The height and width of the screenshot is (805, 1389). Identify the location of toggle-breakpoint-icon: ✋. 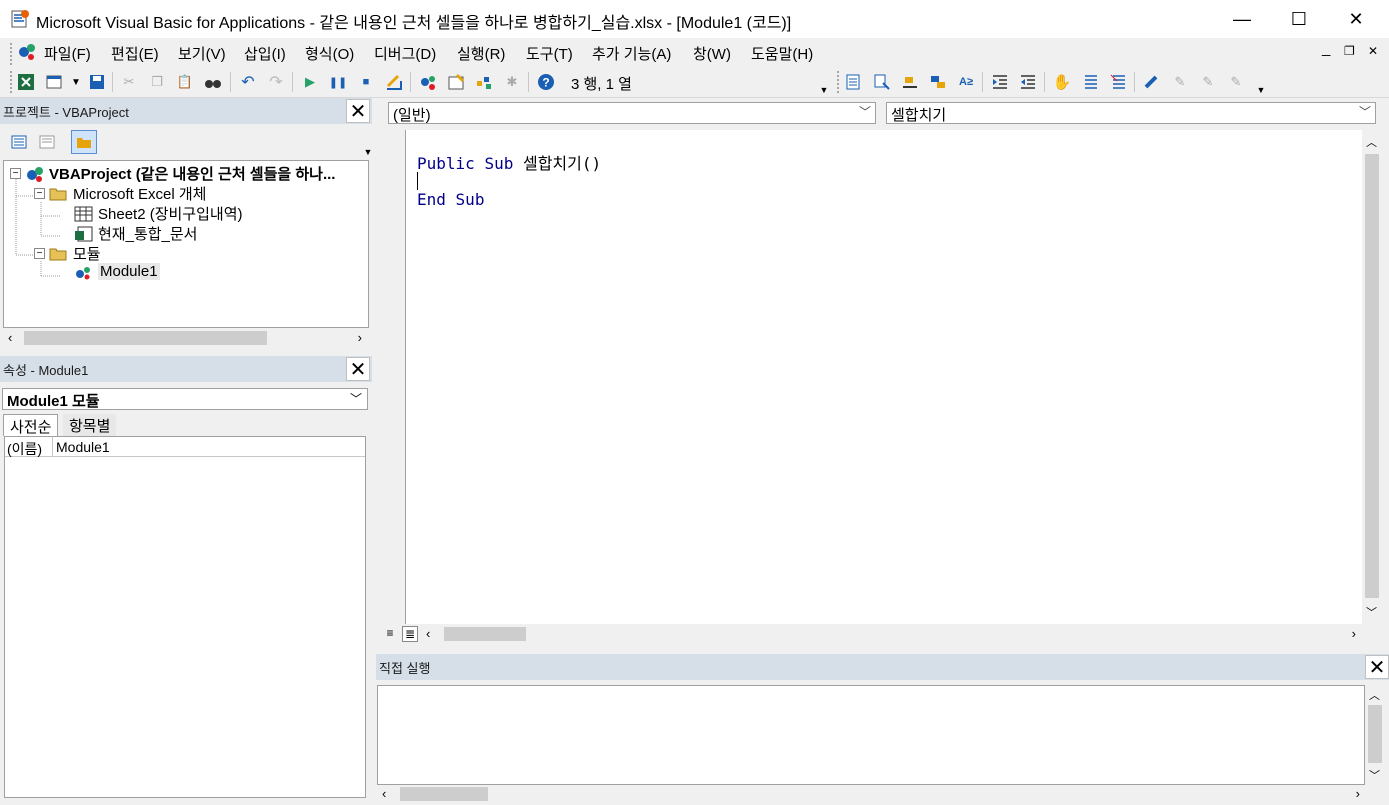
(1062, 82).